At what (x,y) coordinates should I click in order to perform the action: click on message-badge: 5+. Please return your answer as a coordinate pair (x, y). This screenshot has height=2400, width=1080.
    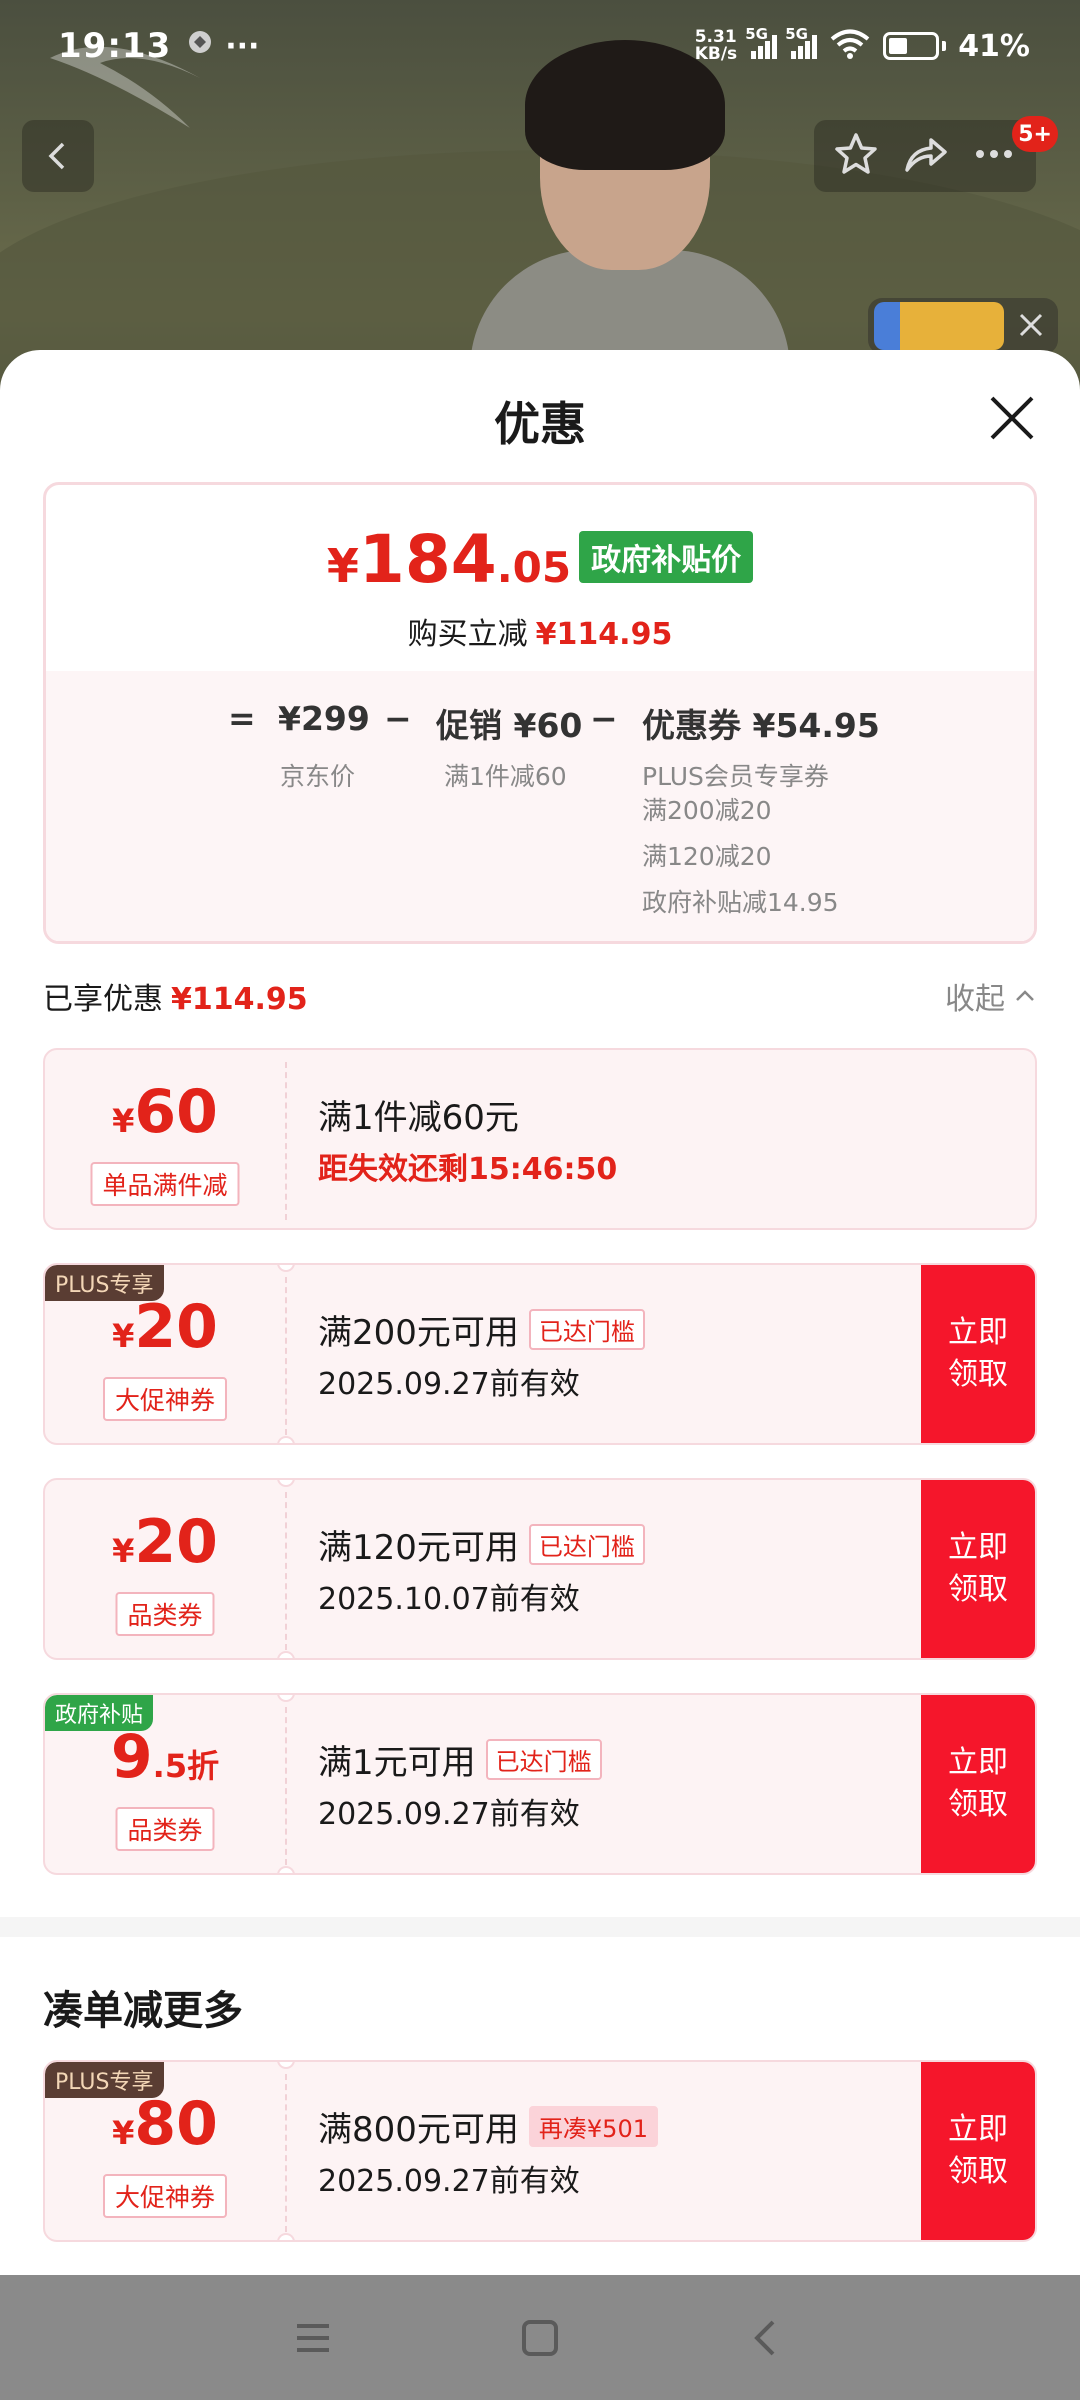
    Looking at the image, I should click on (1035, 134).